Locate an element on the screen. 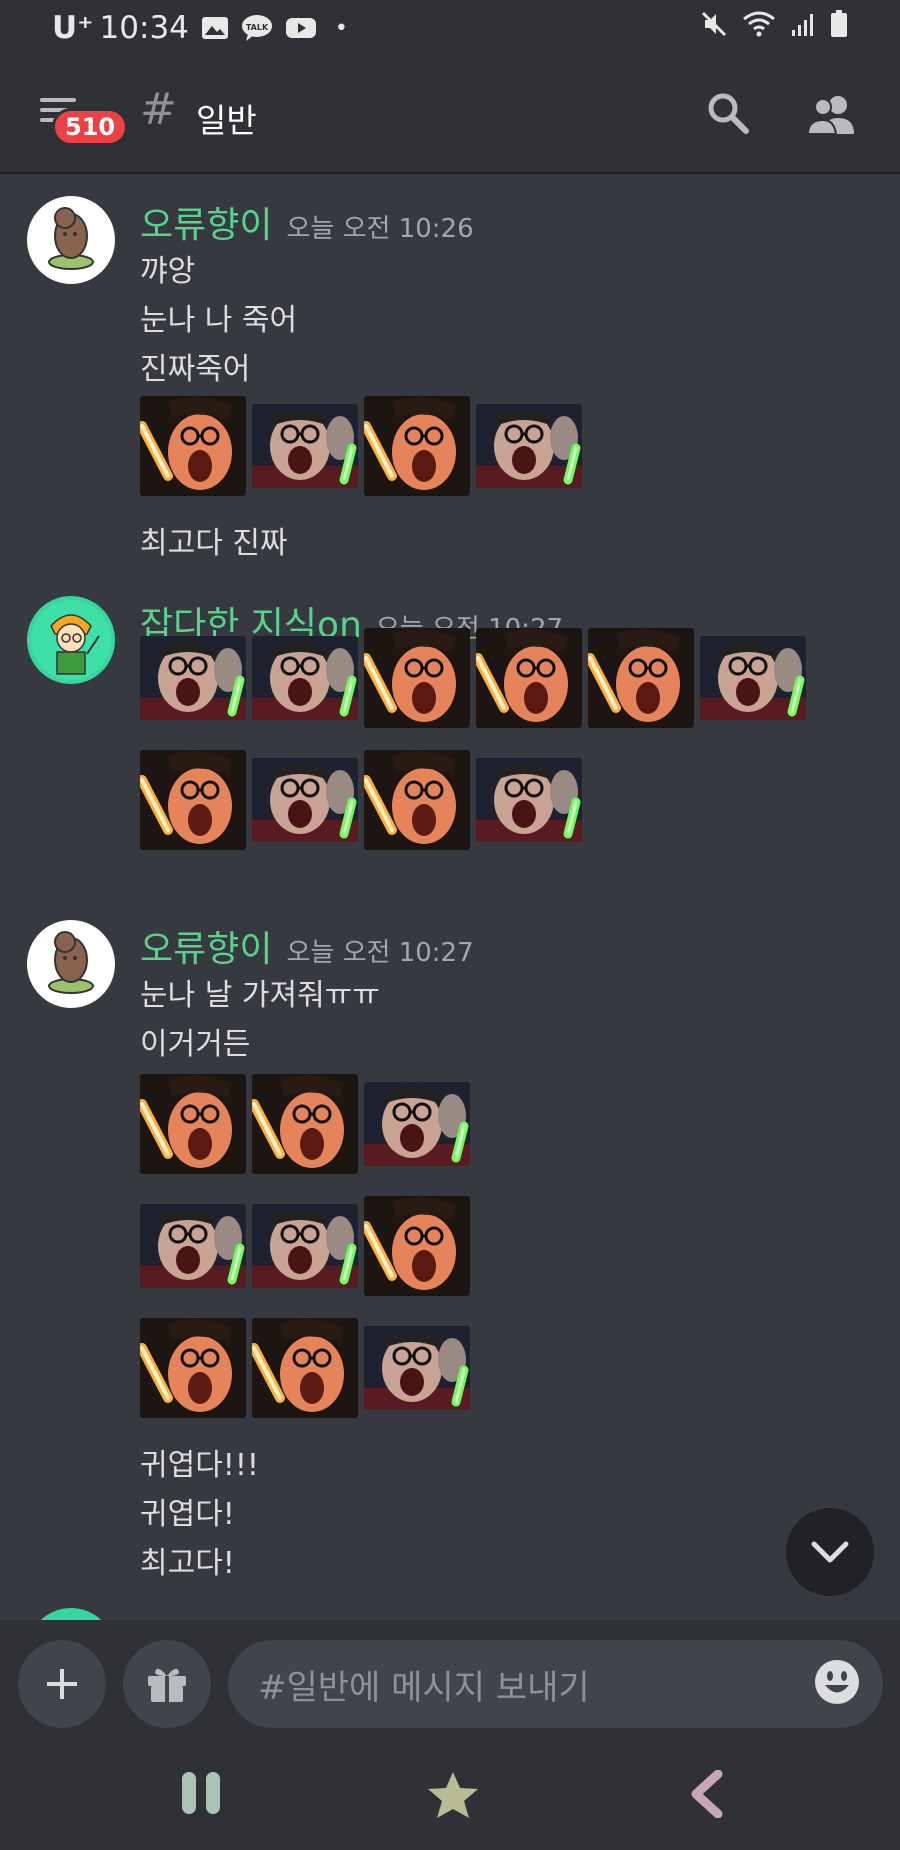 This screenshot has height=1850, width=900. status-time: 10:34 is located at coordinates (144, 28).